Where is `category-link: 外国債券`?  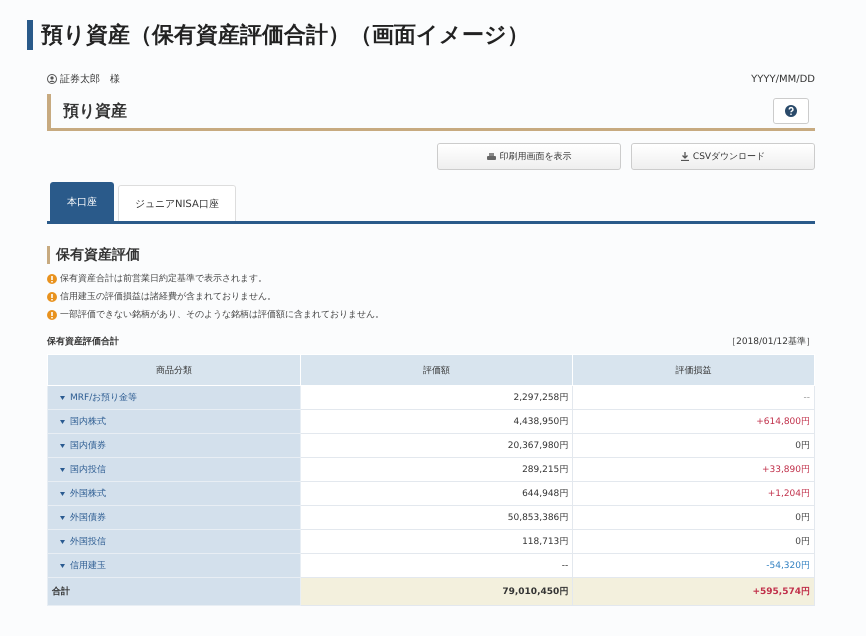 category-link: 外国債券 is located at coordinates (79, 517).